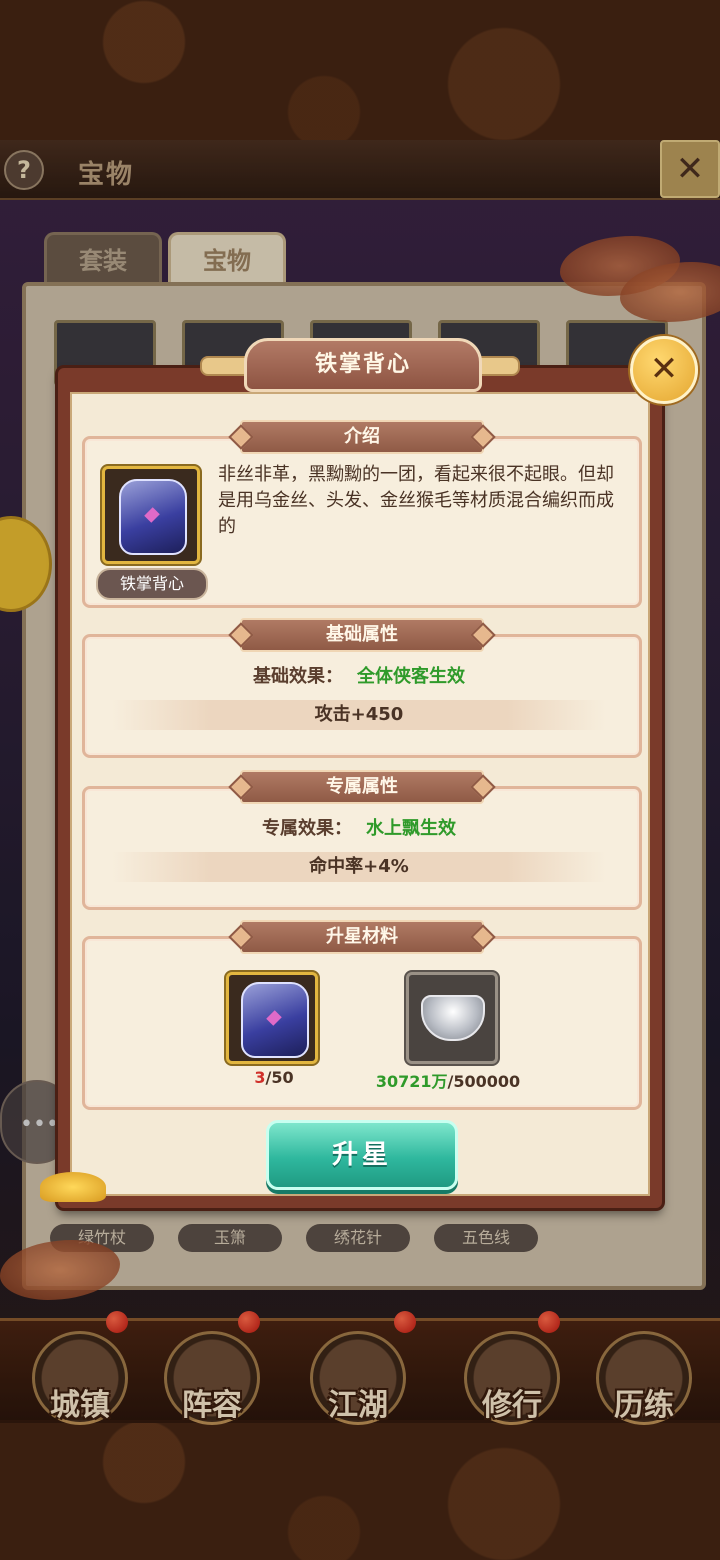 Image resolution: width=720 pixels, height=1560 pixels. What do you see at coordinates (307, 828) in the screenshot?
I see `exclusive-effect-label: 专属效果：` at bounding box center [307, 828].